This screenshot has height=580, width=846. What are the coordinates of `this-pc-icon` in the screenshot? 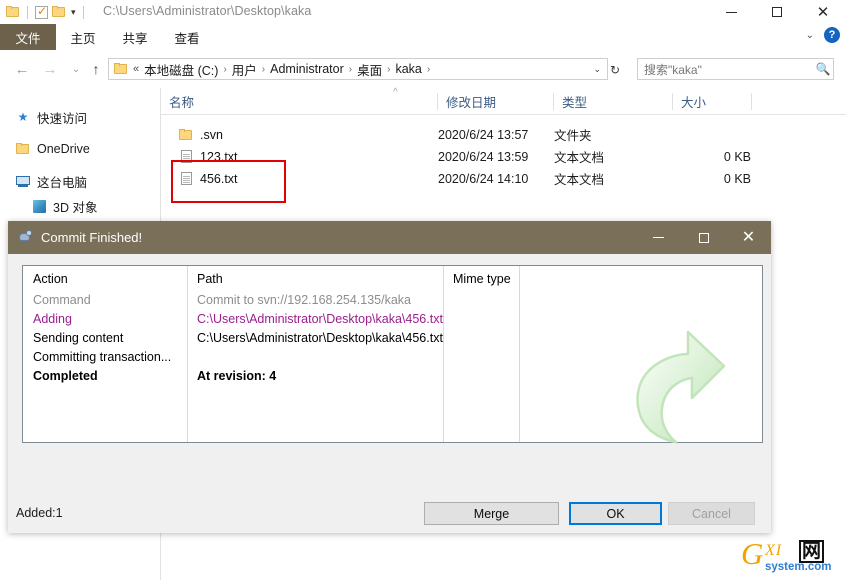 It's located at (23, 181).